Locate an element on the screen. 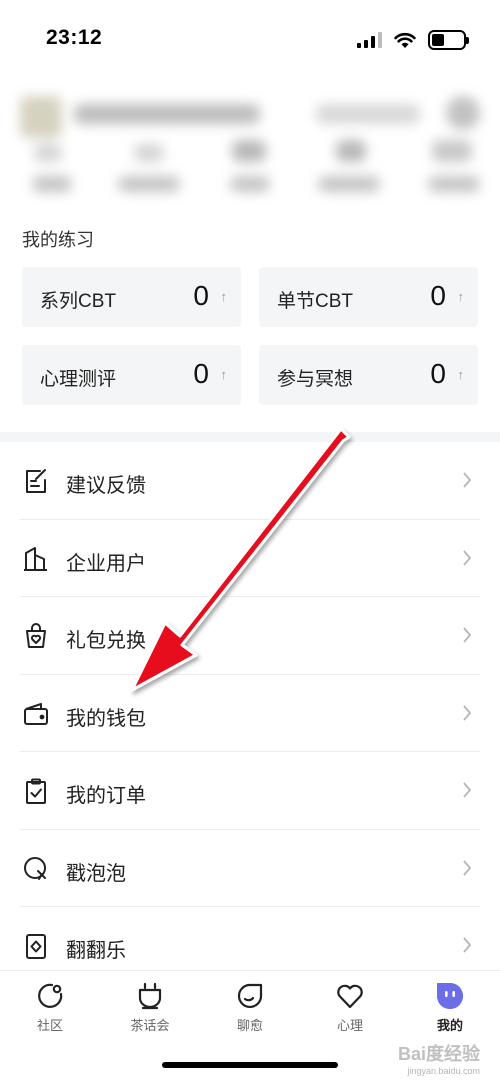 This screenshot has width=500, height=1083. menu-item-bubbles: 戳泡泡 is located at coordinates (250, 868).